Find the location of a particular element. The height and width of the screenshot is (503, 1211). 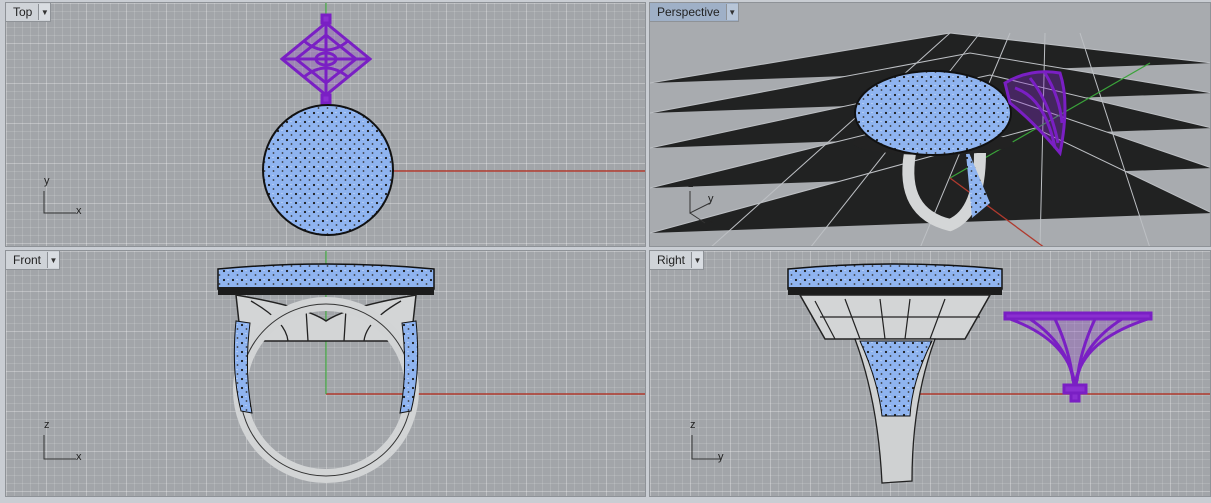

viewport-title: Right is located at coordinates (671, 260).